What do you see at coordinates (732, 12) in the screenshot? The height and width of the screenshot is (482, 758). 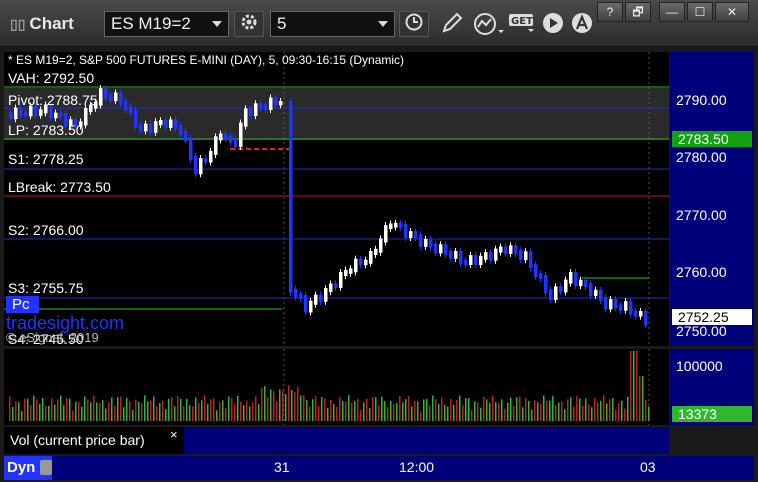 I see `close-button: ✕` at bounding box center [732, 12].